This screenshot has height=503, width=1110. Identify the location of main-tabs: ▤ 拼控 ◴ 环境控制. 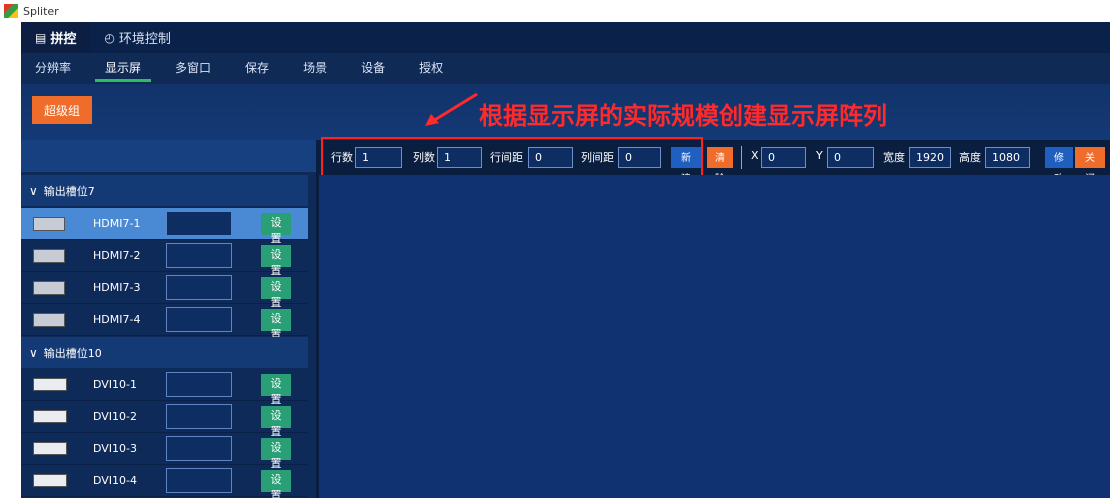
(565, 37).